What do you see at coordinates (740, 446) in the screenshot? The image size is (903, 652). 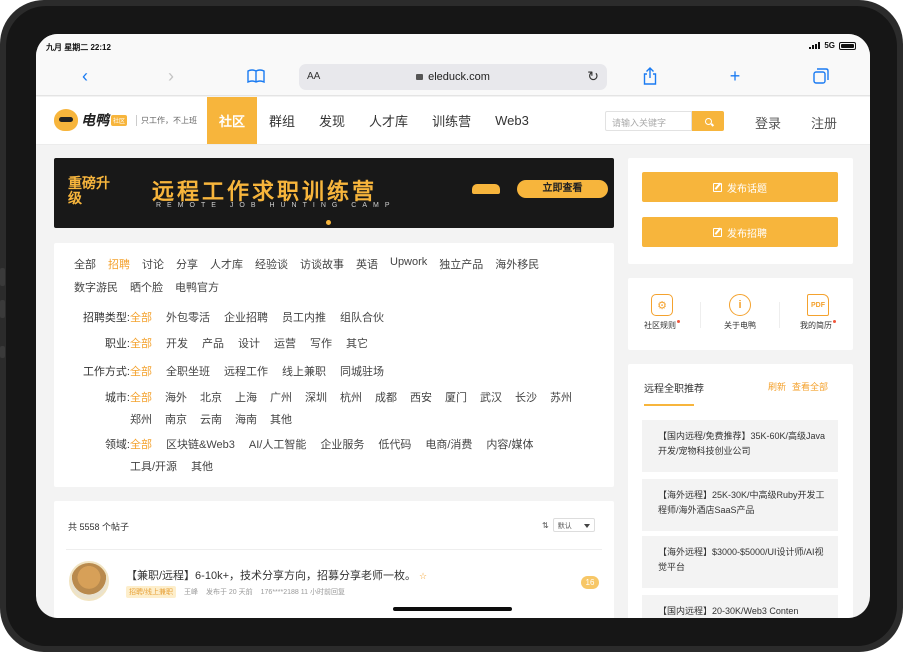 I see `recommend-item: 【国内远程/免费推荐】35K-60K/高级Java开发/宠物科技创业公司` at bounding box center [740, 446].